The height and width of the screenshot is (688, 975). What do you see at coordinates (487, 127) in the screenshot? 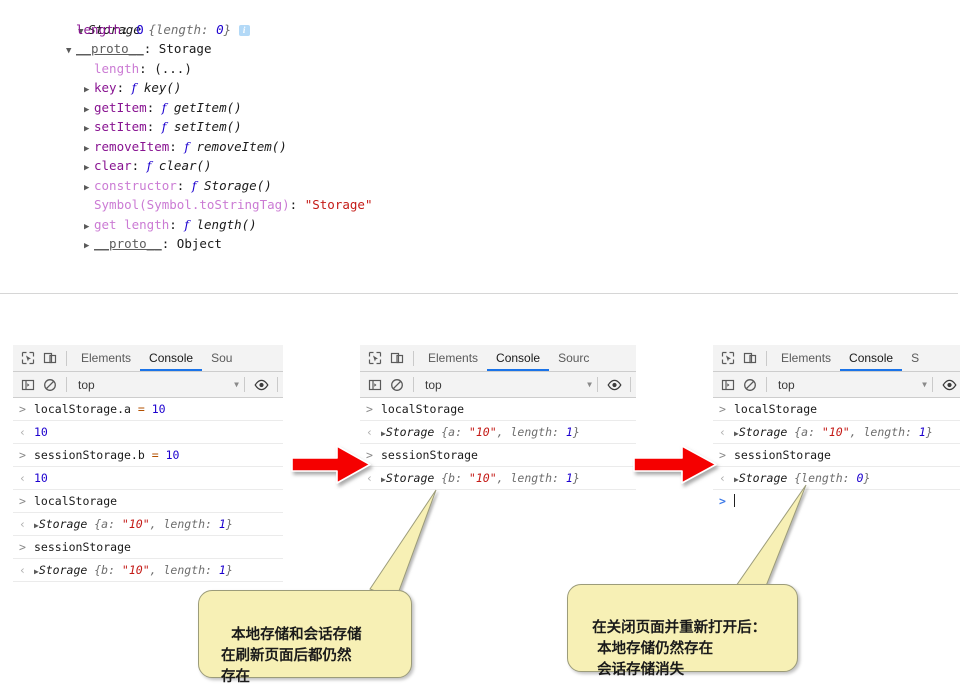
I see `object-tree-row: setItem: f setItem()` at bounding box center [487, 127].